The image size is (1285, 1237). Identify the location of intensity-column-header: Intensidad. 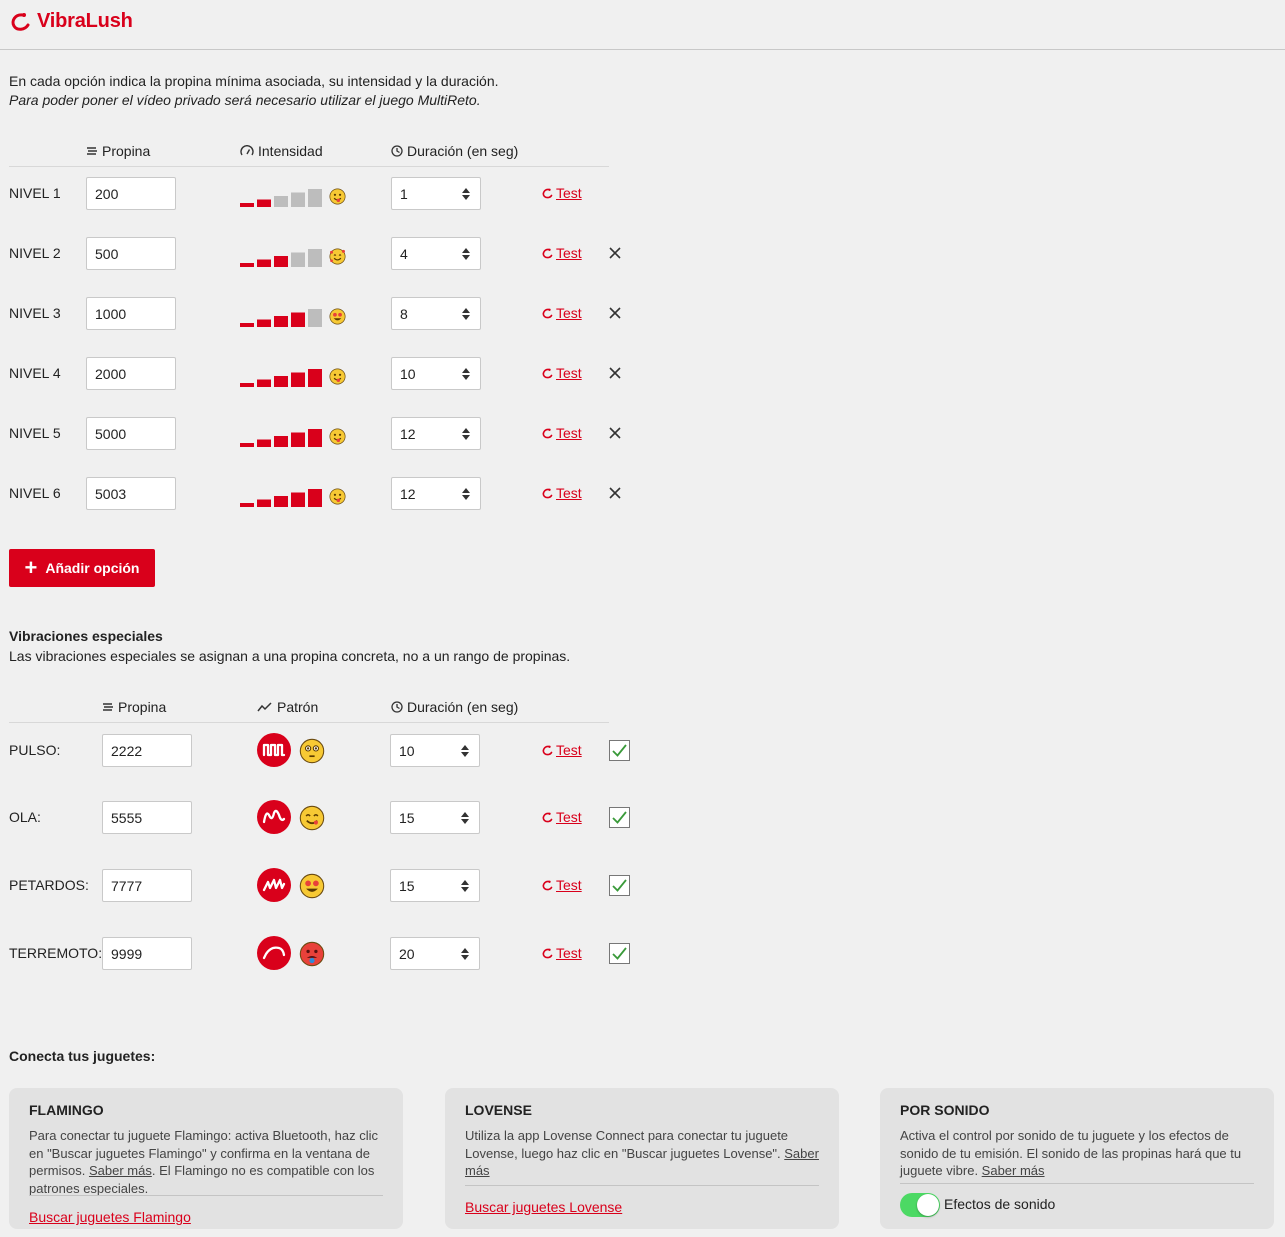
(281, 151).